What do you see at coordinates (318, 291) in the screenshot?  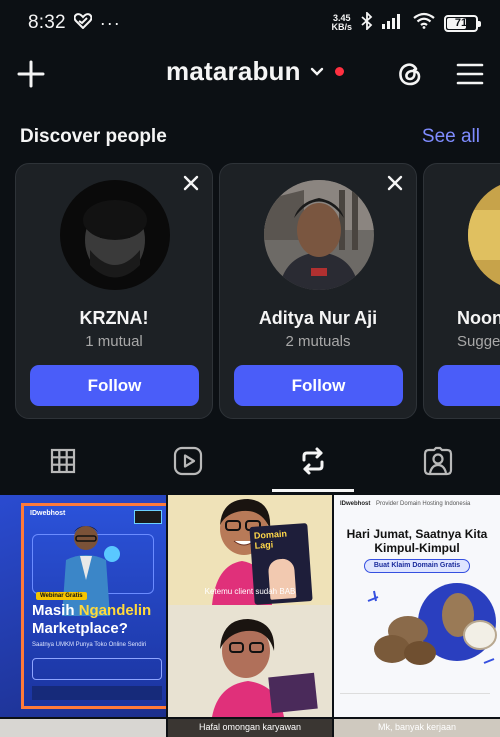 I see `suggestion-card: Aditya Nur Aji 2 mutuals Follow` at bounding box center [318, 291].